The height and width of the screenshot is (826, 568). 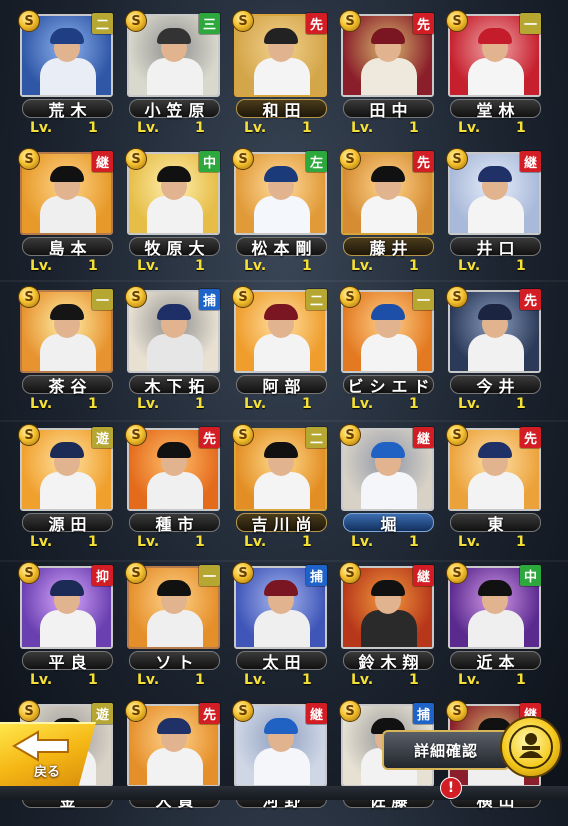 I want to click on player-name: ソト, so click(x=174, y=661).